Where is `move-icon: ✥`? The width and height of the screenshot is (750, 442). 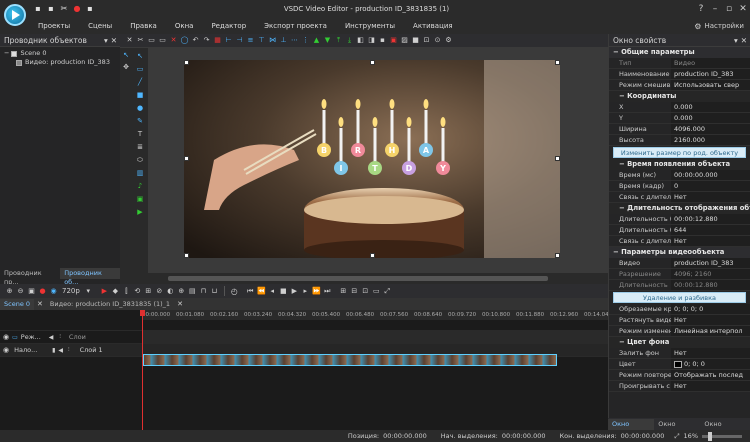 move-icon: ✥ is located at coordinates (126, 67).